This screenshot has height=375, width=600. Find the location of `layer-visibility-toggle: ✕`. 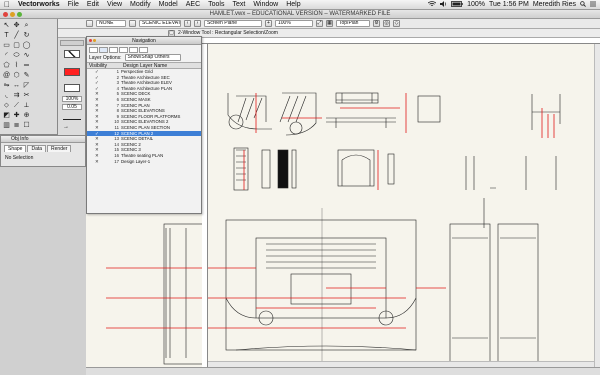

layer-visibility-toggle: ✕ is located at coordinates (99, 162).